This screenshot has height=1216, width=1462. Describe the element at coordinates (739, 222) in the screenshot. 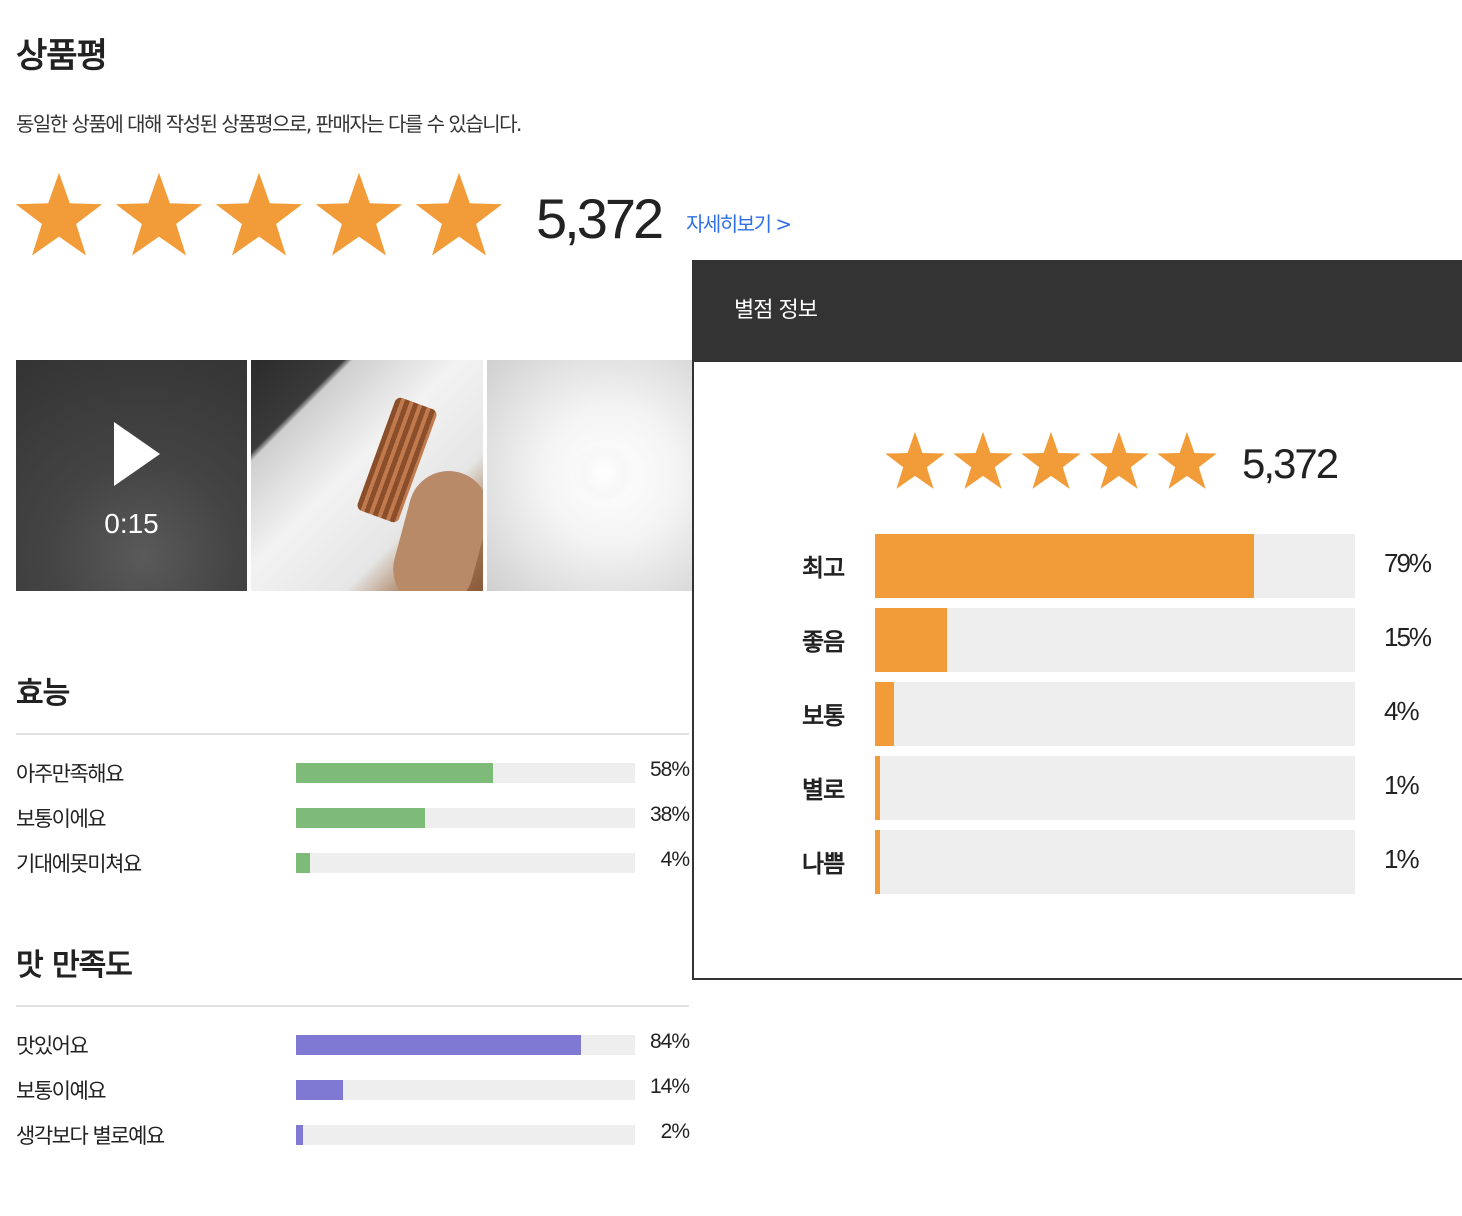

I see `detail-link: 자세히보기 >` at that location.